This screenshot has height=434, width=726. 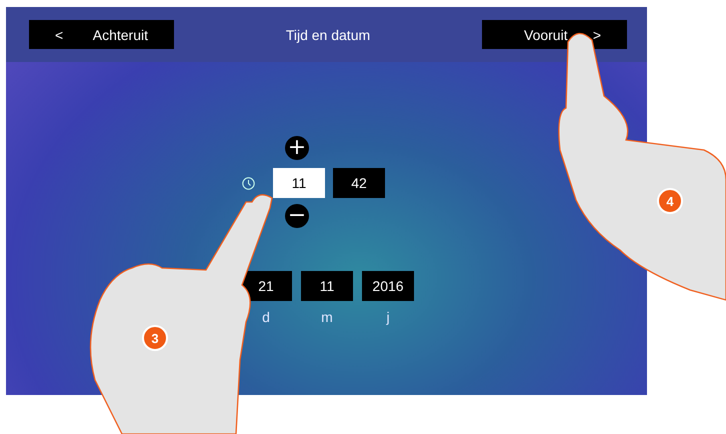 I want to click on date-field-label: m, so click(x=327, y=317).